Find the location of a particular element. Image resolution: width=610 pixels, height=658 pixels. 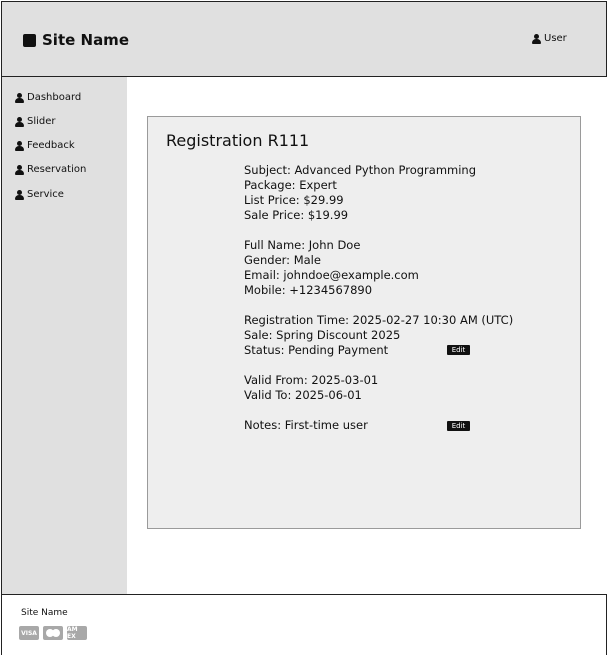

sidebar-item-label: Slider is located at coordinates (41, 121).